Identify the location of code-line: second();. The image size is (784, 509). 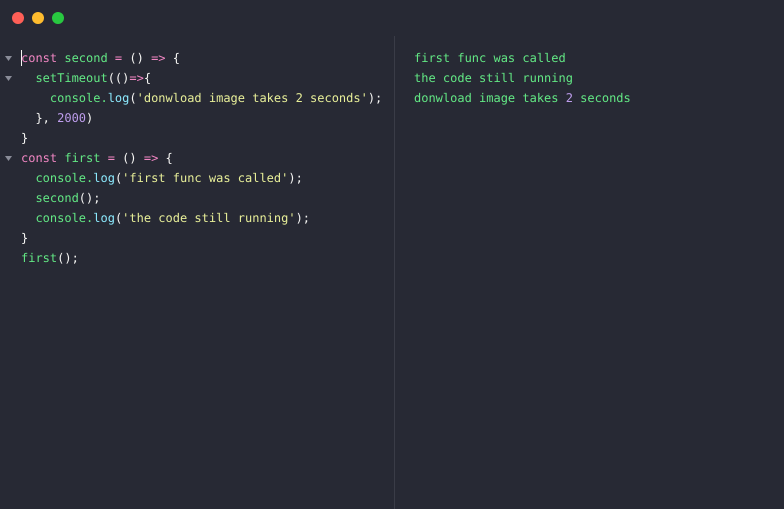
(67, 198).